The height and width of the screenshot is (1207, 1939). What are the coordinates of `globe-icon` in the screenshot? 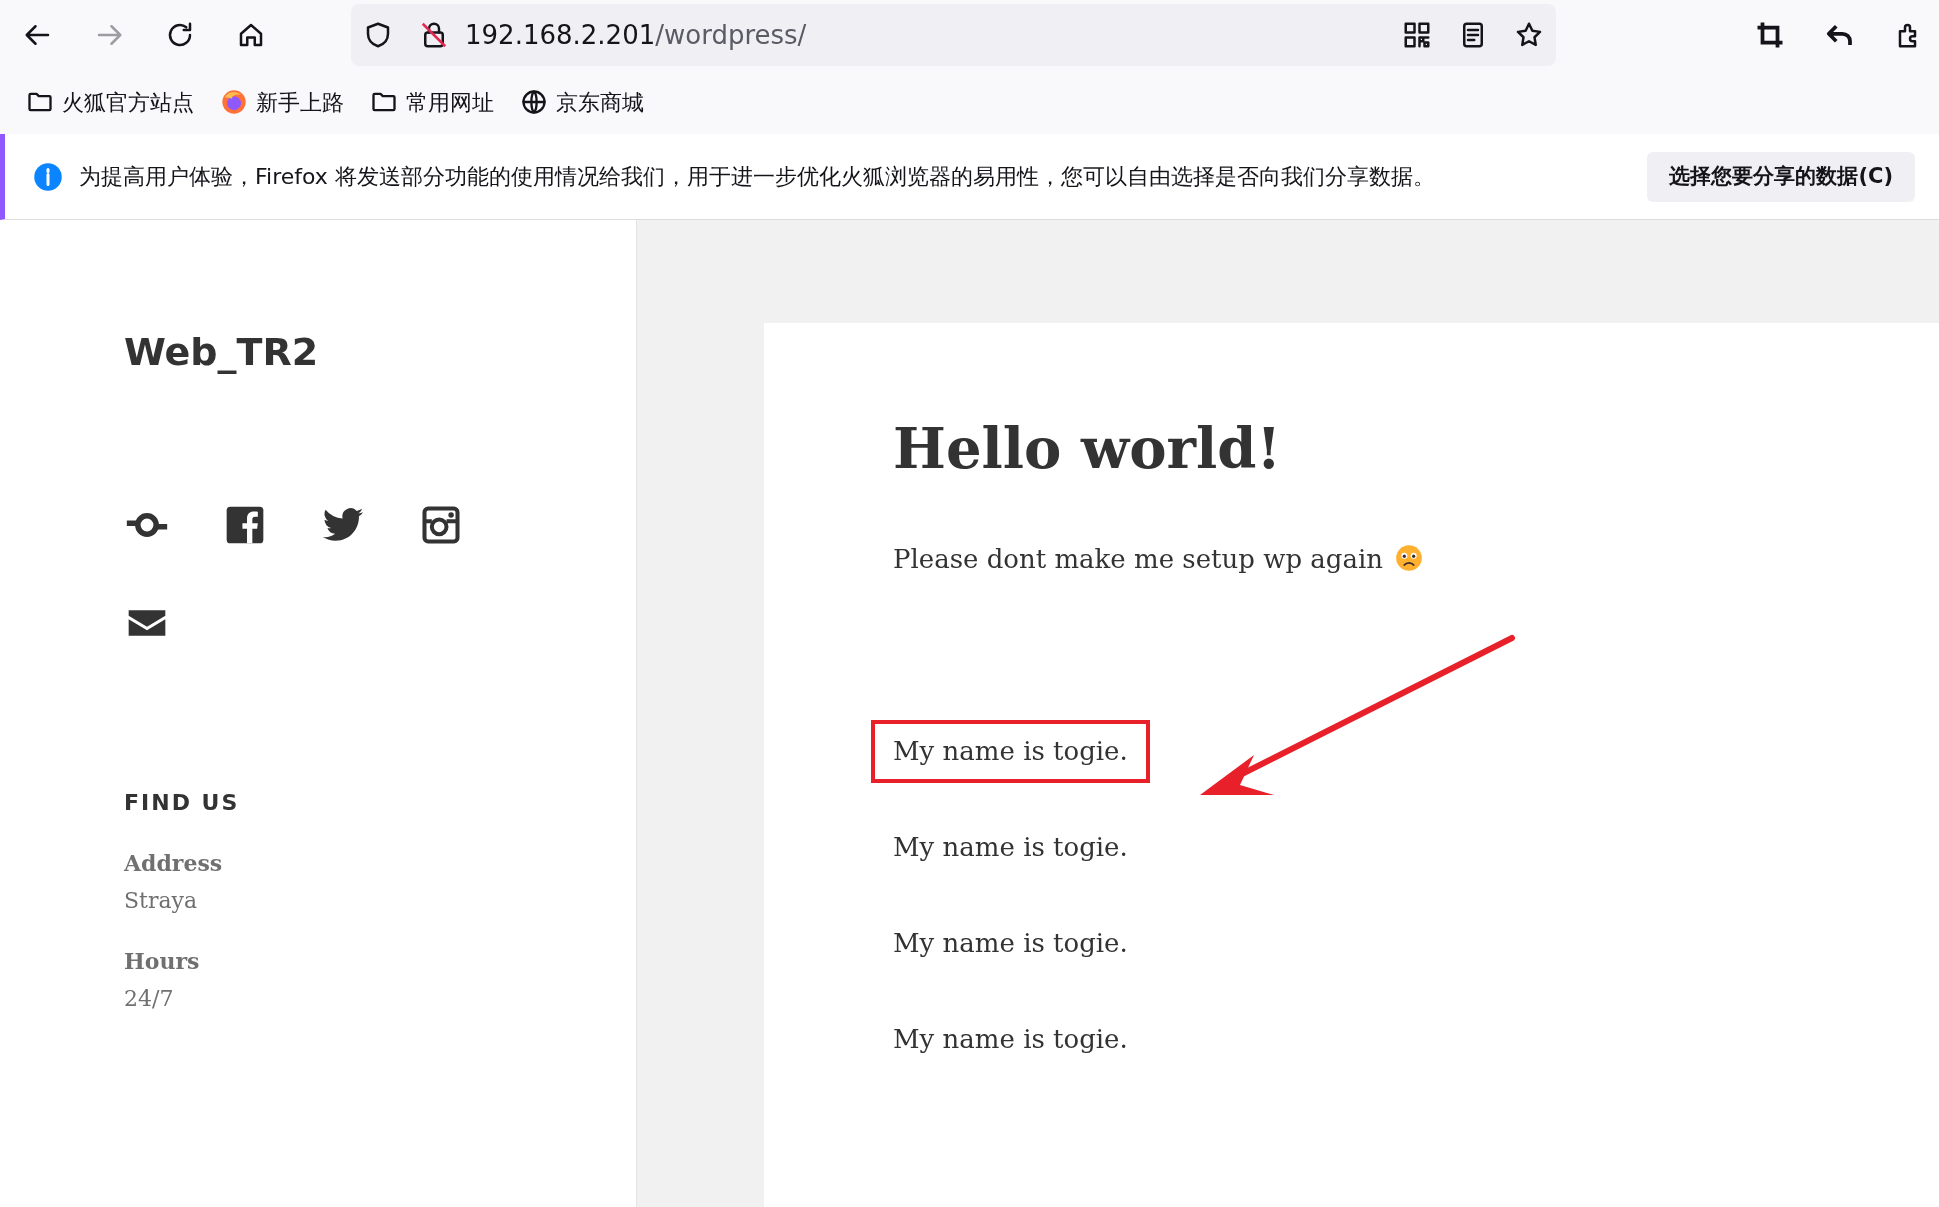 It's located at (534, 102).